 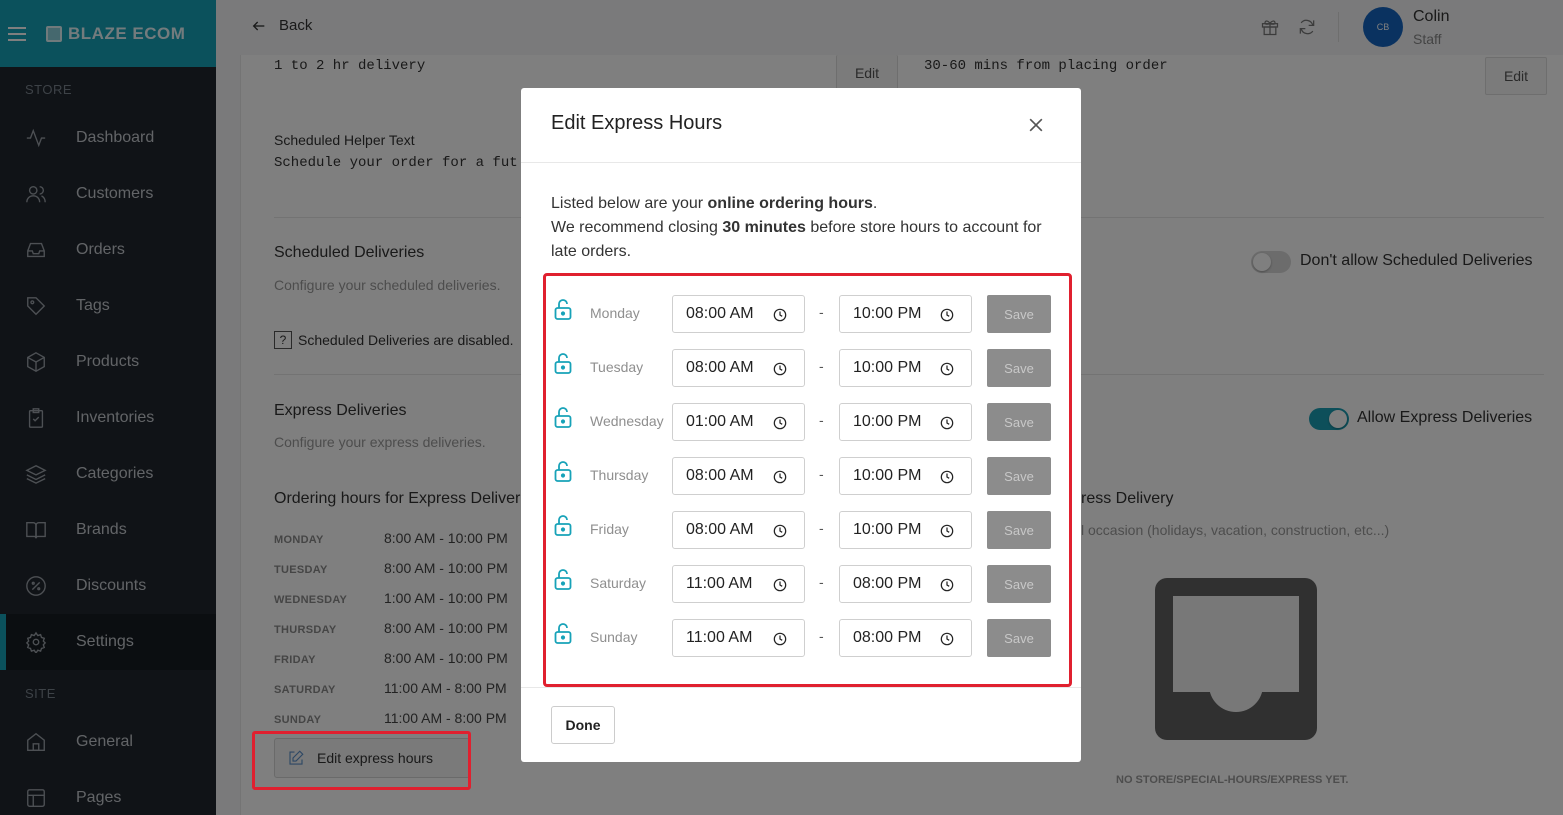 What do you see at coordinates (637, 227) in the screenshot?
I see `desc-text: We recommend closing` at bounding box center [637, 227].